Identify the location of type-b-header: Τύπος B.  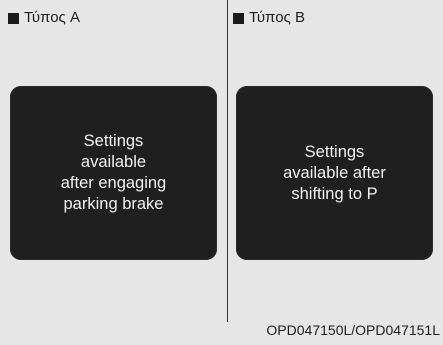
(269, 18).